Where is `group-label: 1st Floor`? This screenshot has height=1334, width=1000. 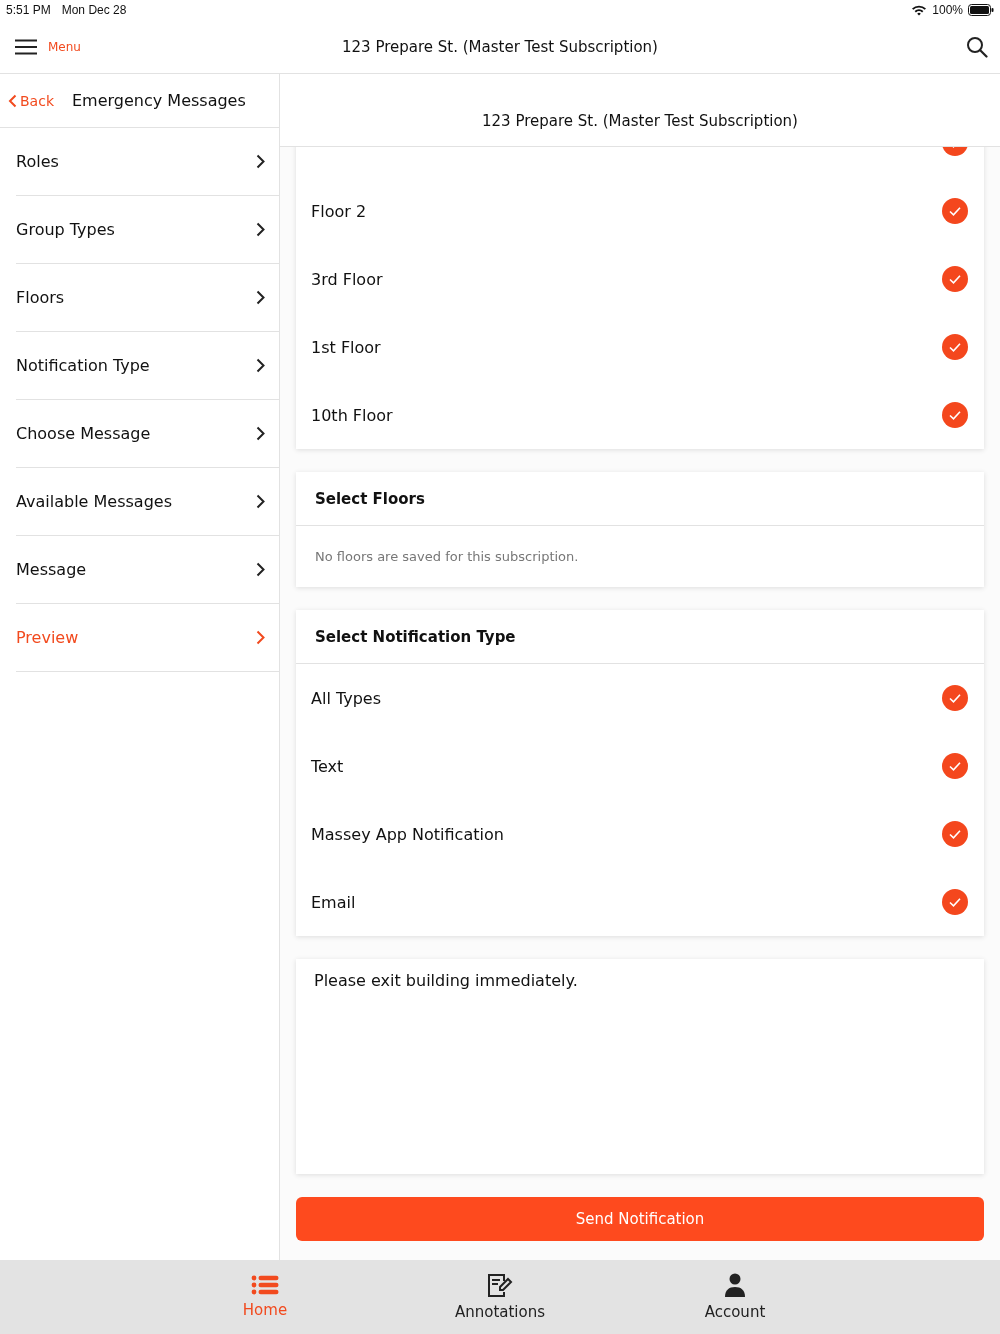 group-label: 1st Floor is located at coordinates (346, 347).